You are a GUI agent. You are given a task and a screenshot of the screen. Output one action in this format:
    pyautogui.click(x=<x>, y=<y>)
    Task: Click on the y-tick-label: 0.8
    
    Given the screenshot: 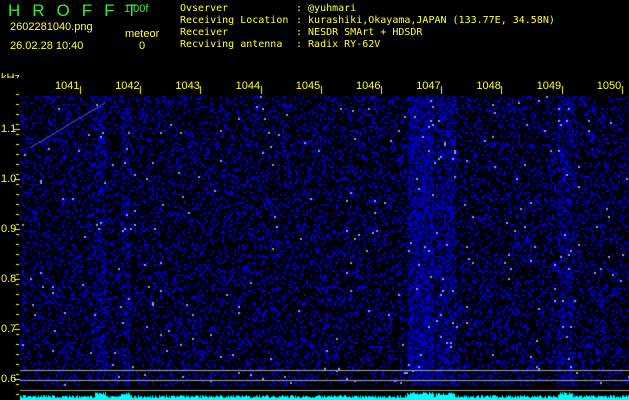 What is the action you would take?
    pyautogui.click(x=9, y=279)
    